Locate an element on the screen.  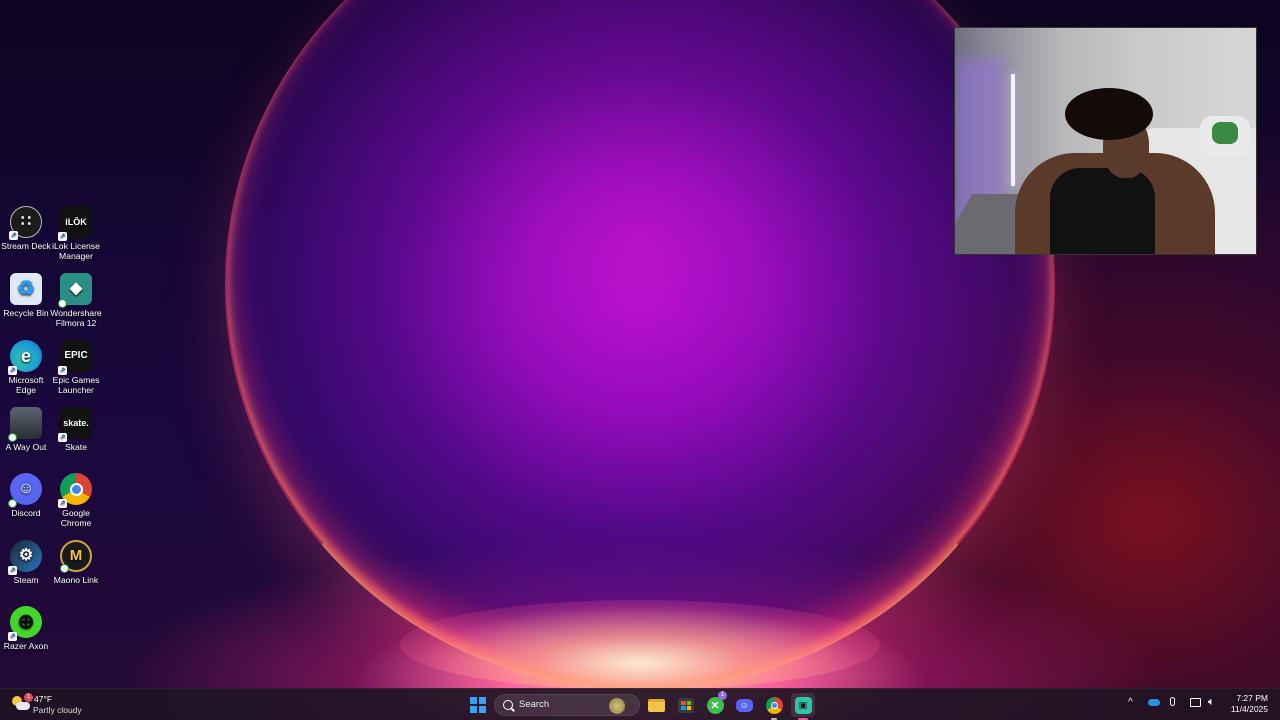
desktop-icon-label: Microsoft Edge is located at coordinates (26, 385).